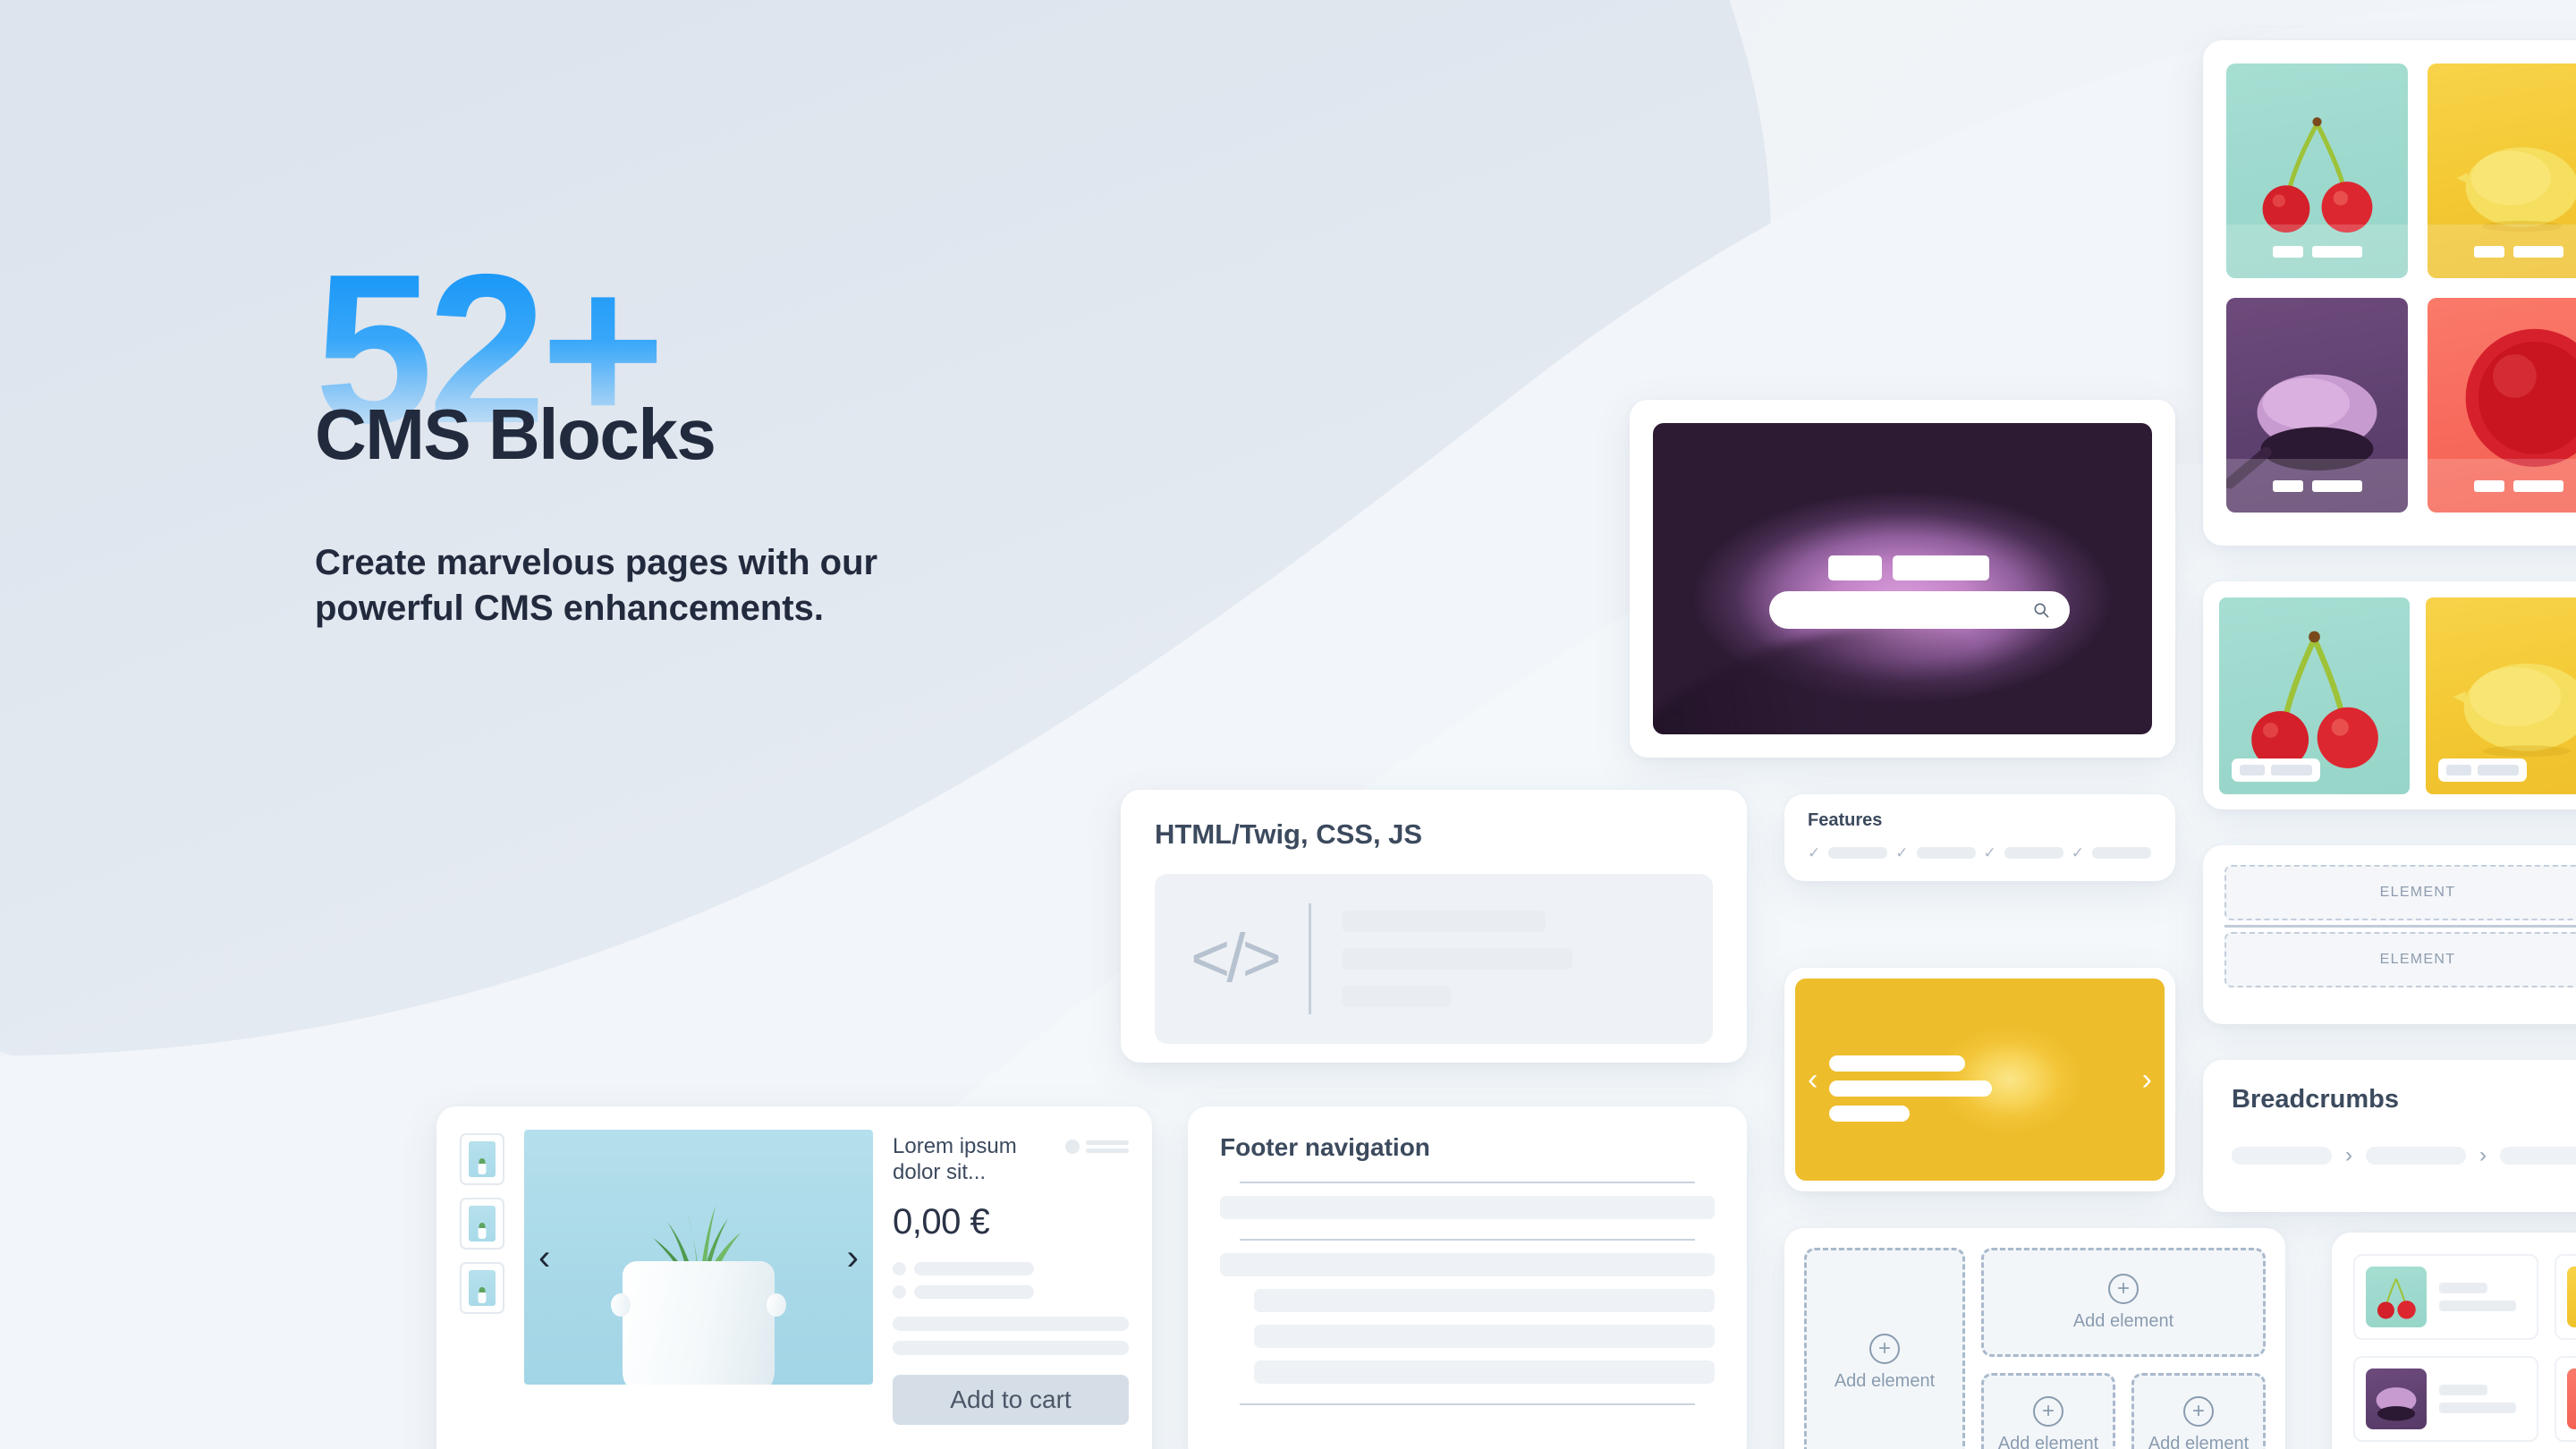 The width and height of the screenshot is (2576, 1449). I want to click on white-pot-graphic, so click(698, 1323).